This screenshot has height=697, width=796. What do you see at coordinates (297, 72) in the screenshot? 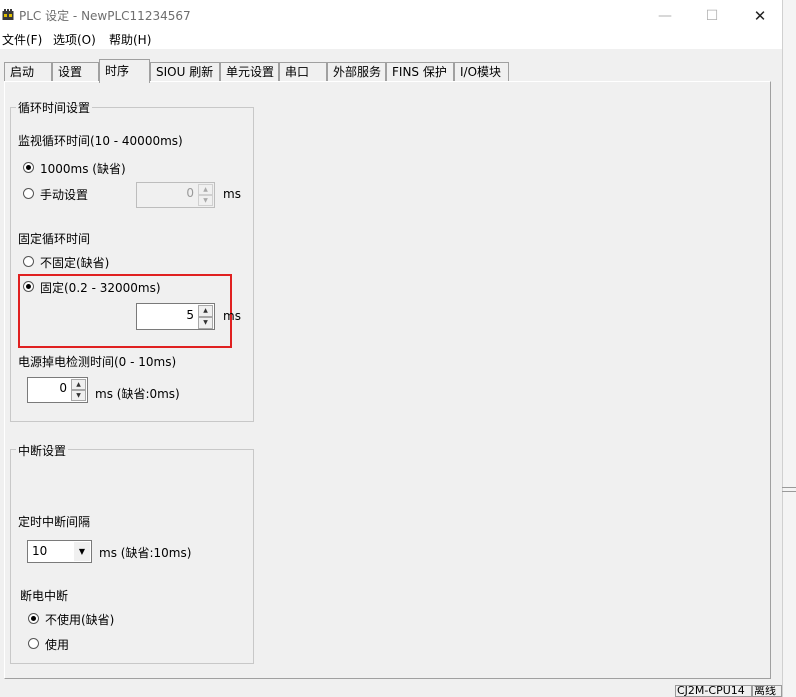
I see `tab-label: 串口` at bounding box center [297, 72].